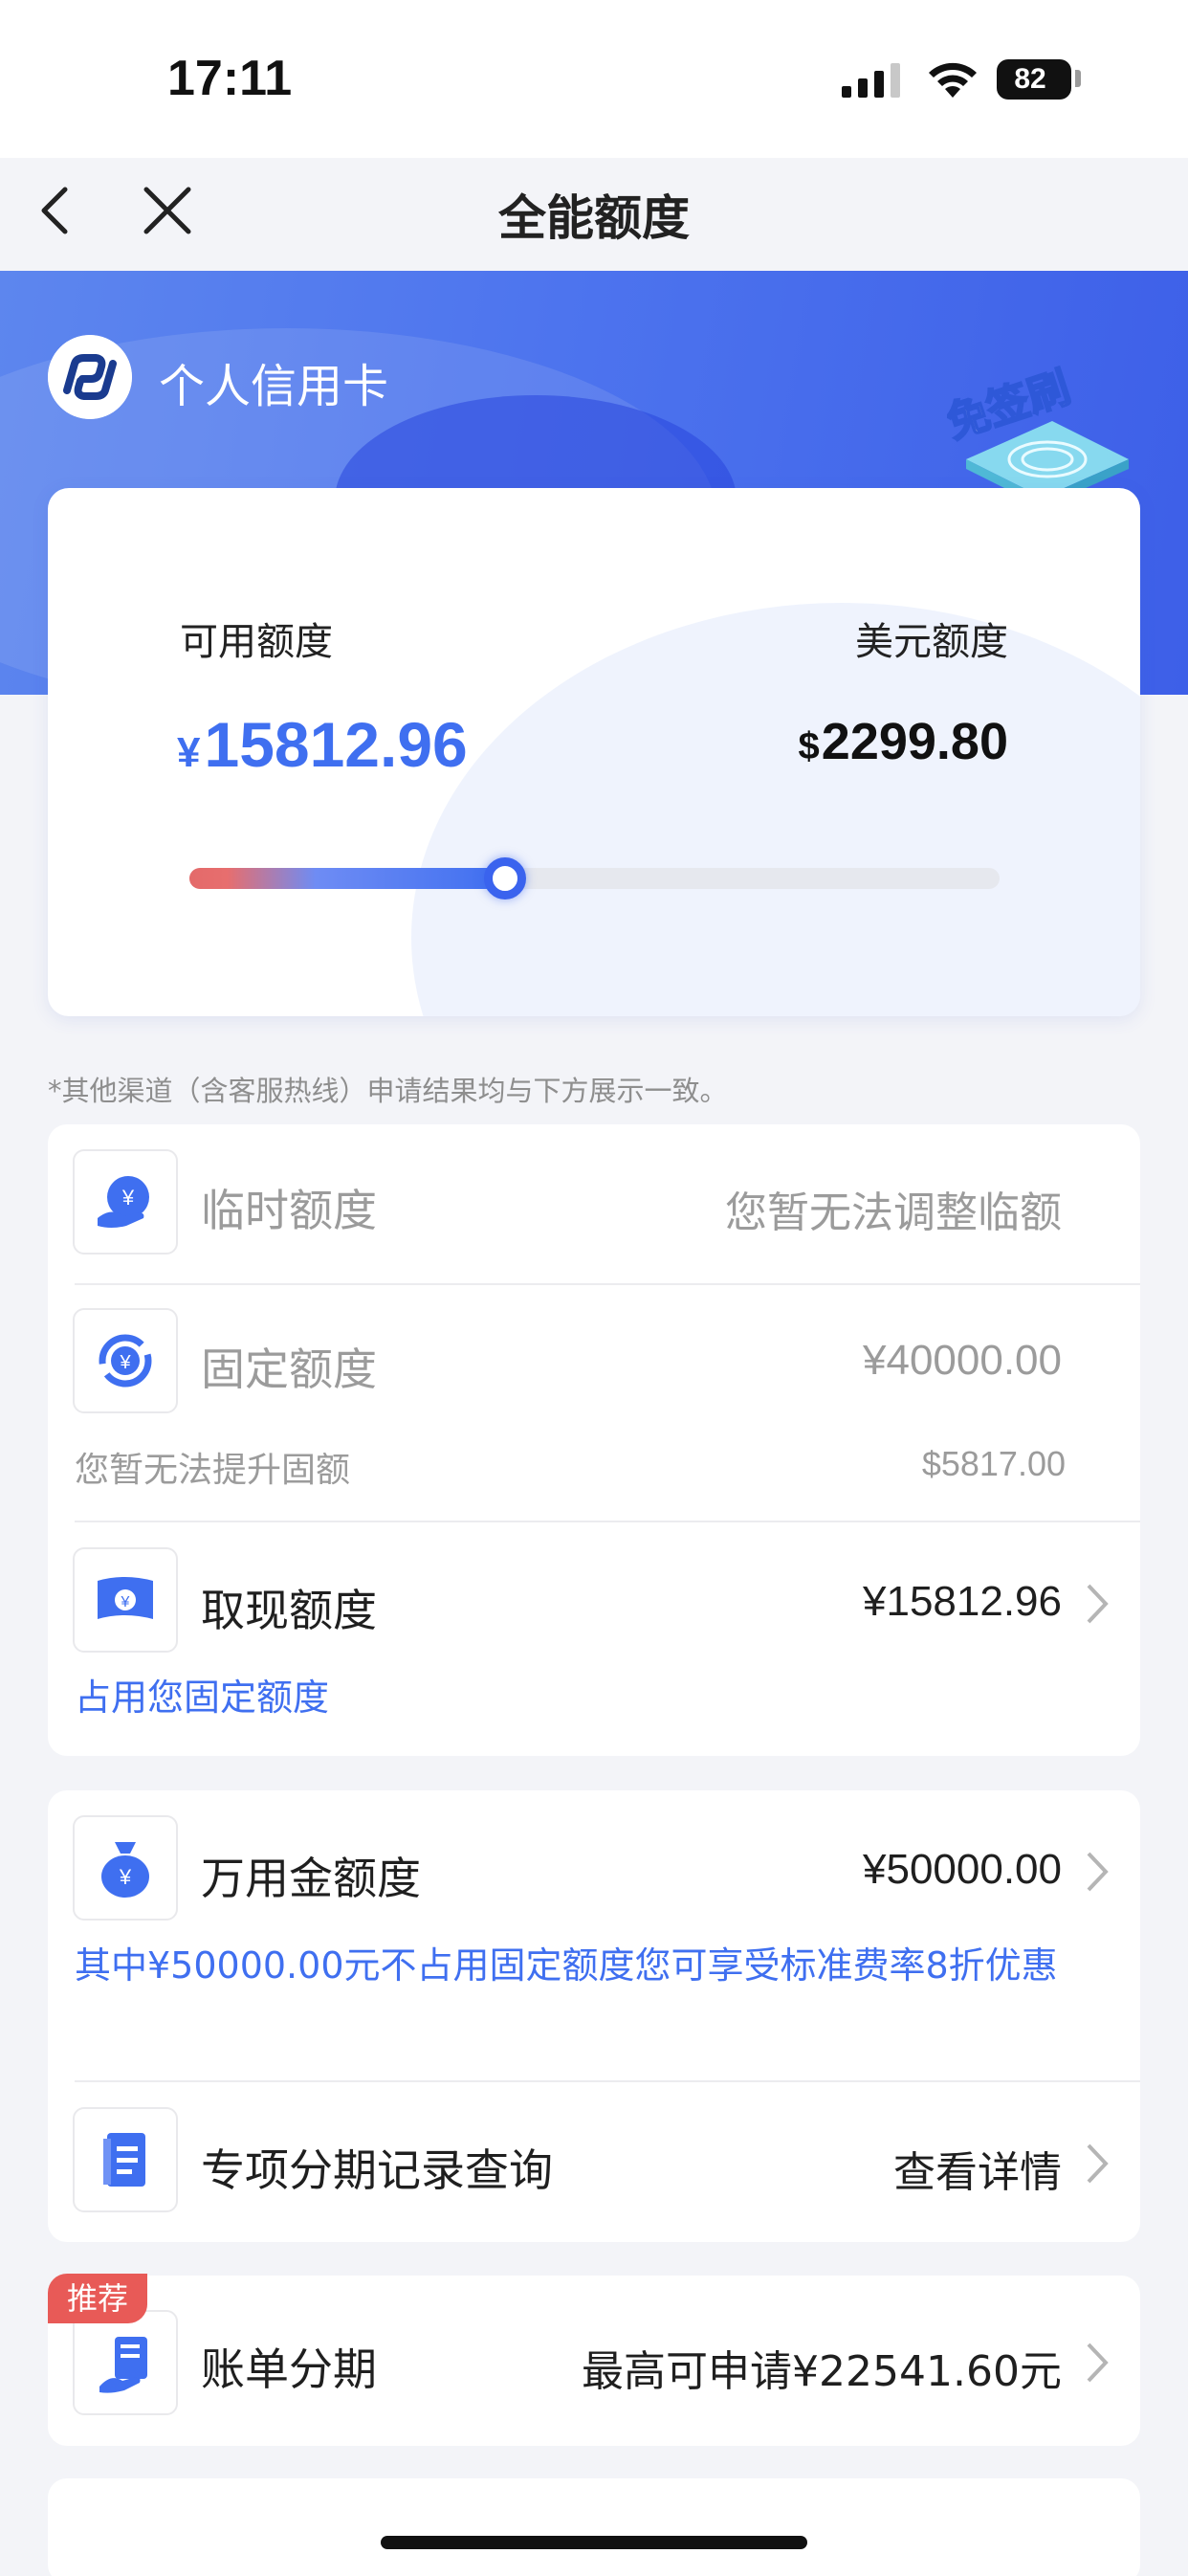 Image resolution: width=1188 pixels, height=2576 pixels. What do you see at coordinates (594, 79) in the screenshot?
I see `status-bar: 17:11 82` at bounding box center [594, 79].